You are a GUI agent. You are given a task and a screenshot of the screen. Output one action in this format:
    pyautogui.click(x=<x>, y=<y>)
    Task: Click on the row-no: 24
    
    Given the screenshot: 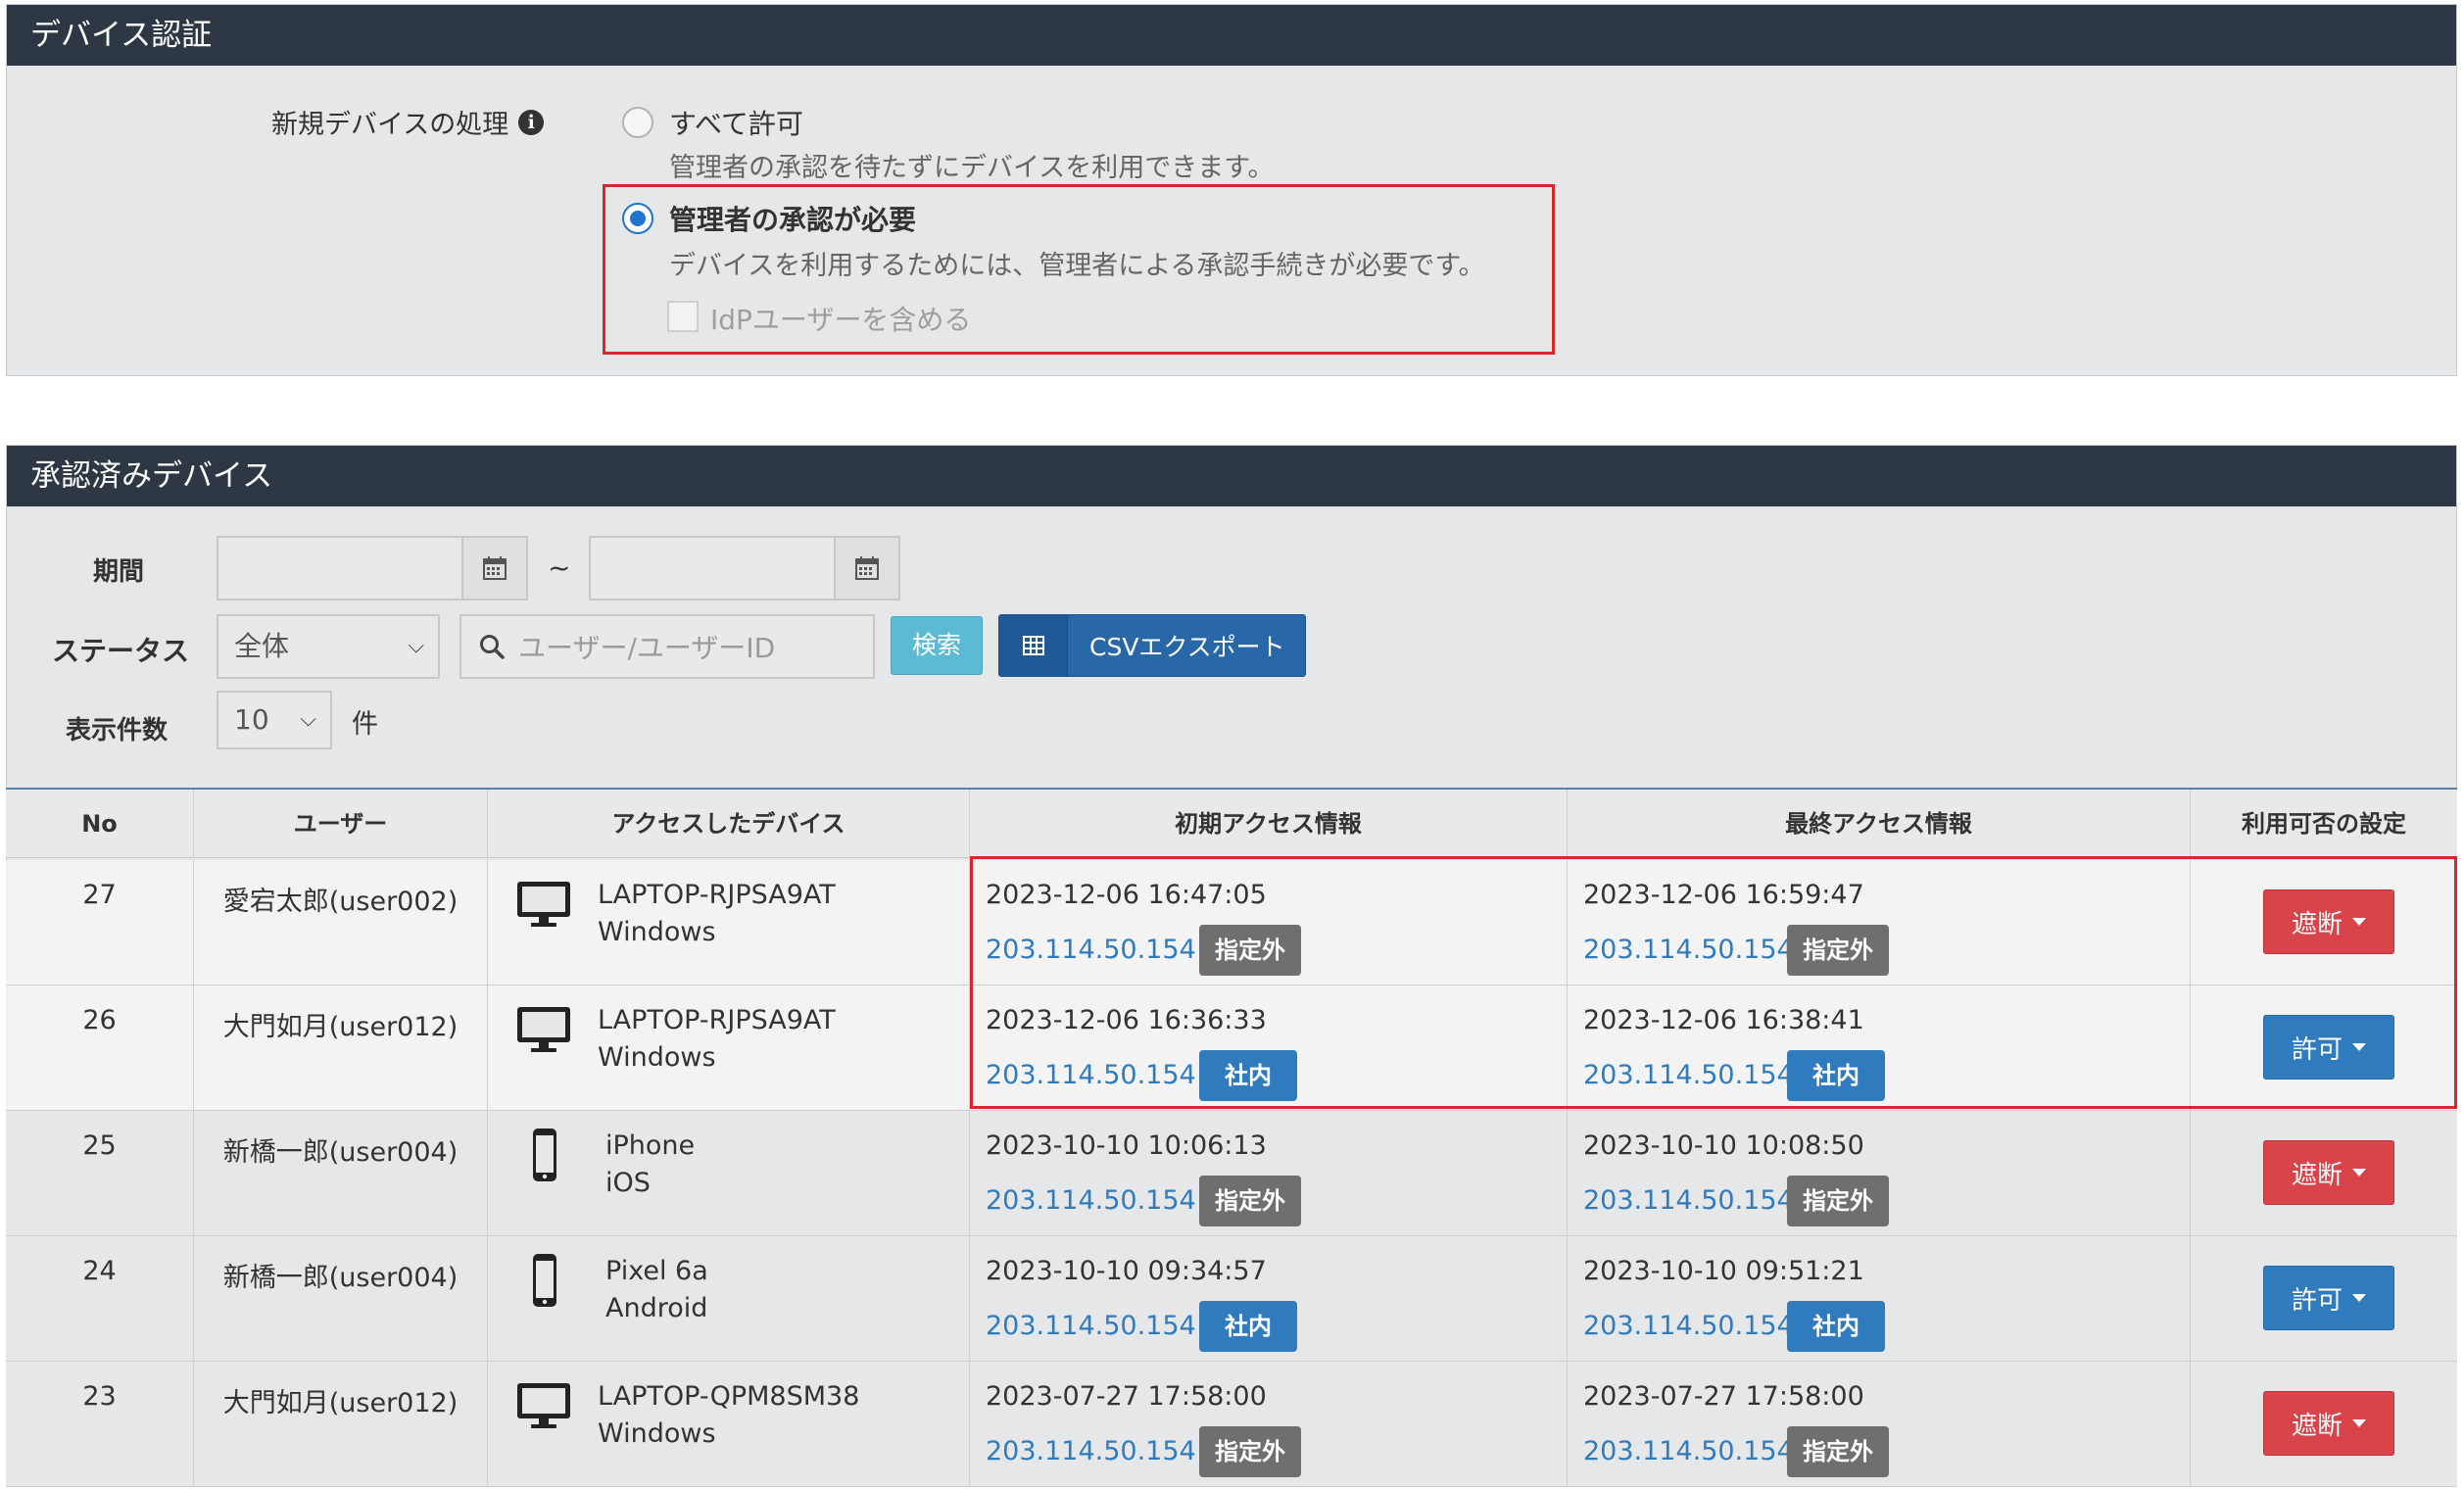 What is the action you would take?
    pyautogui.click(x=100, y=1271)
    